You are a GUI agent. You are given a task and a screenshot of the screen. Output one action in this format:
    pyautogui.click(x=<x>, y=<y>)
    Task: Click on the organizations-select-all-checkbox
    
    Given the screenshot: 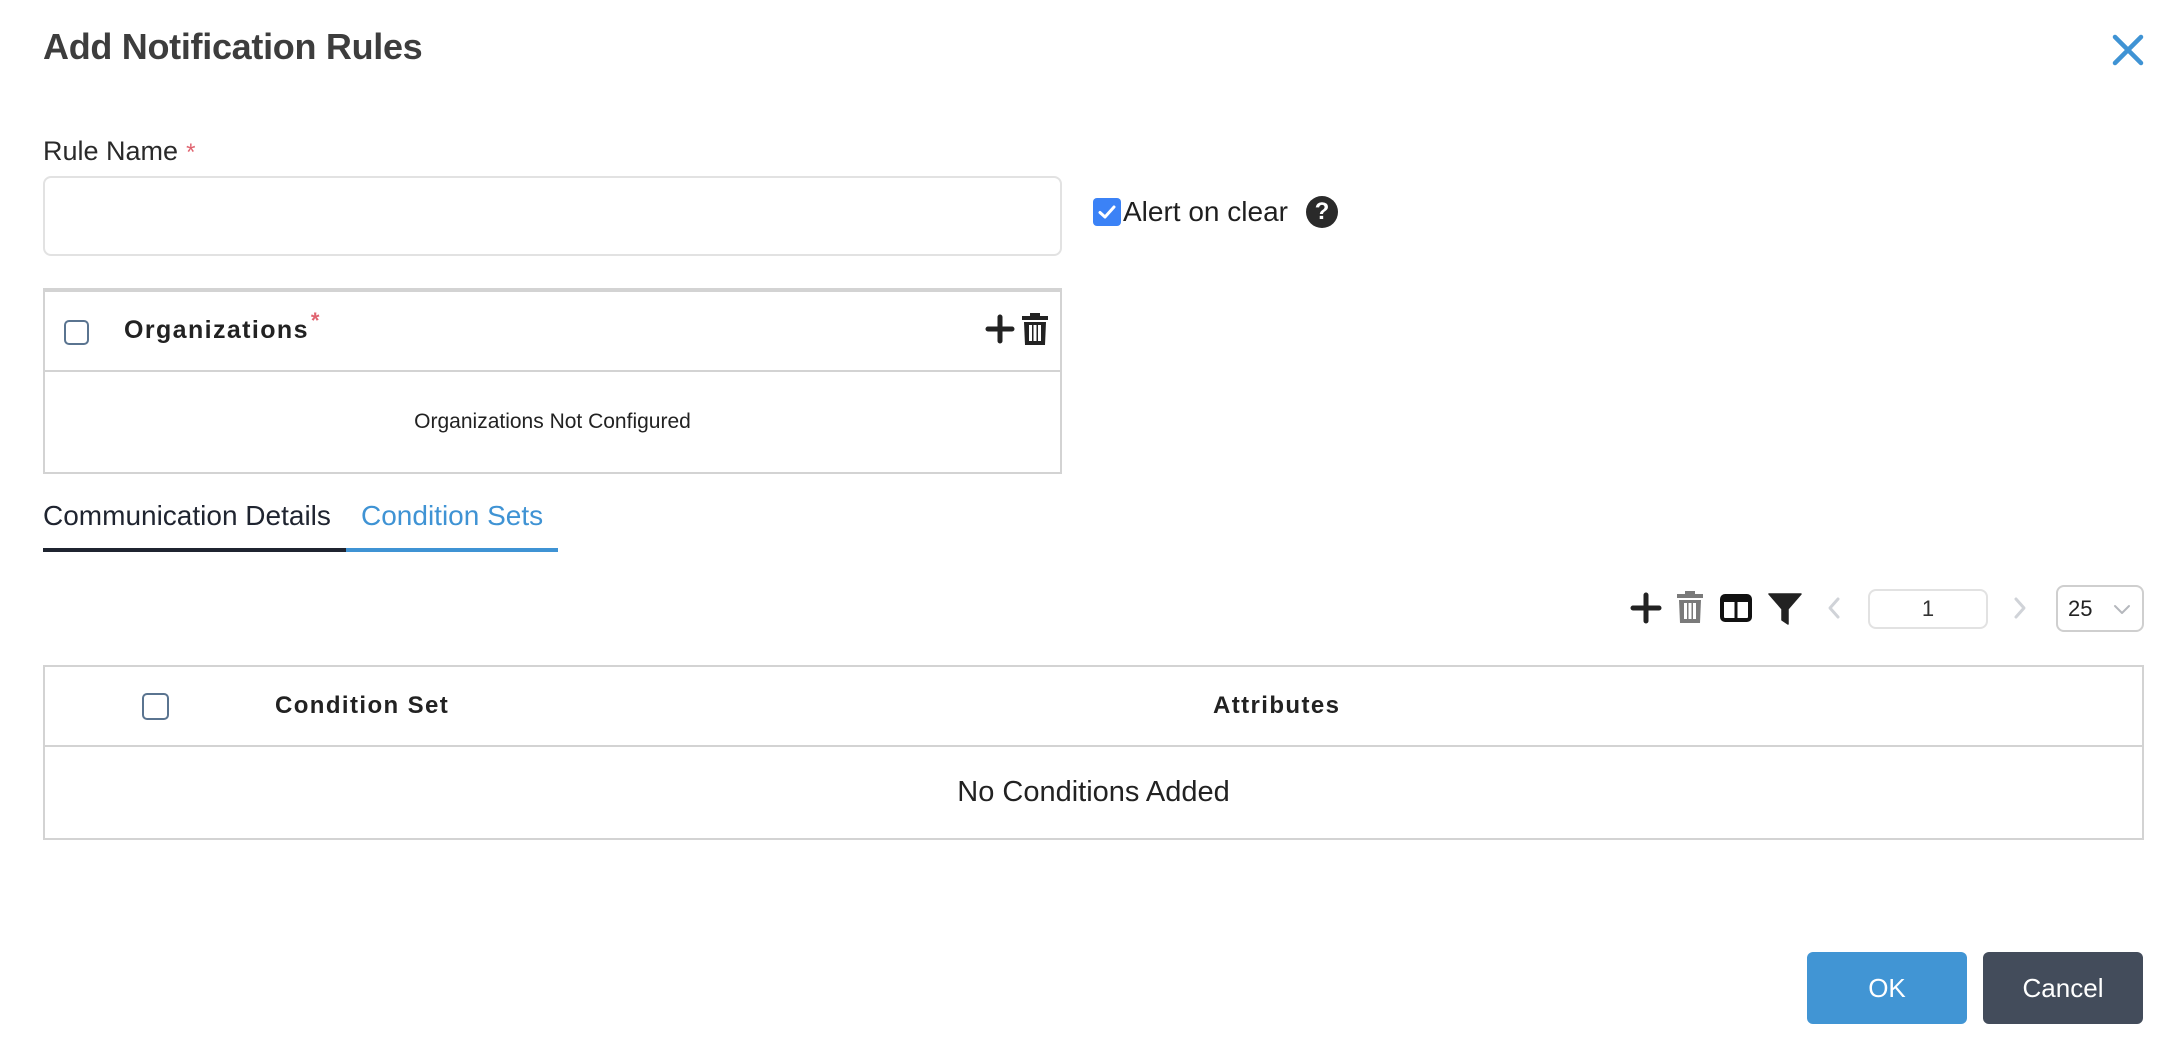 What is the action you would take?
    pyautogui.click(x=76, y=332)
    